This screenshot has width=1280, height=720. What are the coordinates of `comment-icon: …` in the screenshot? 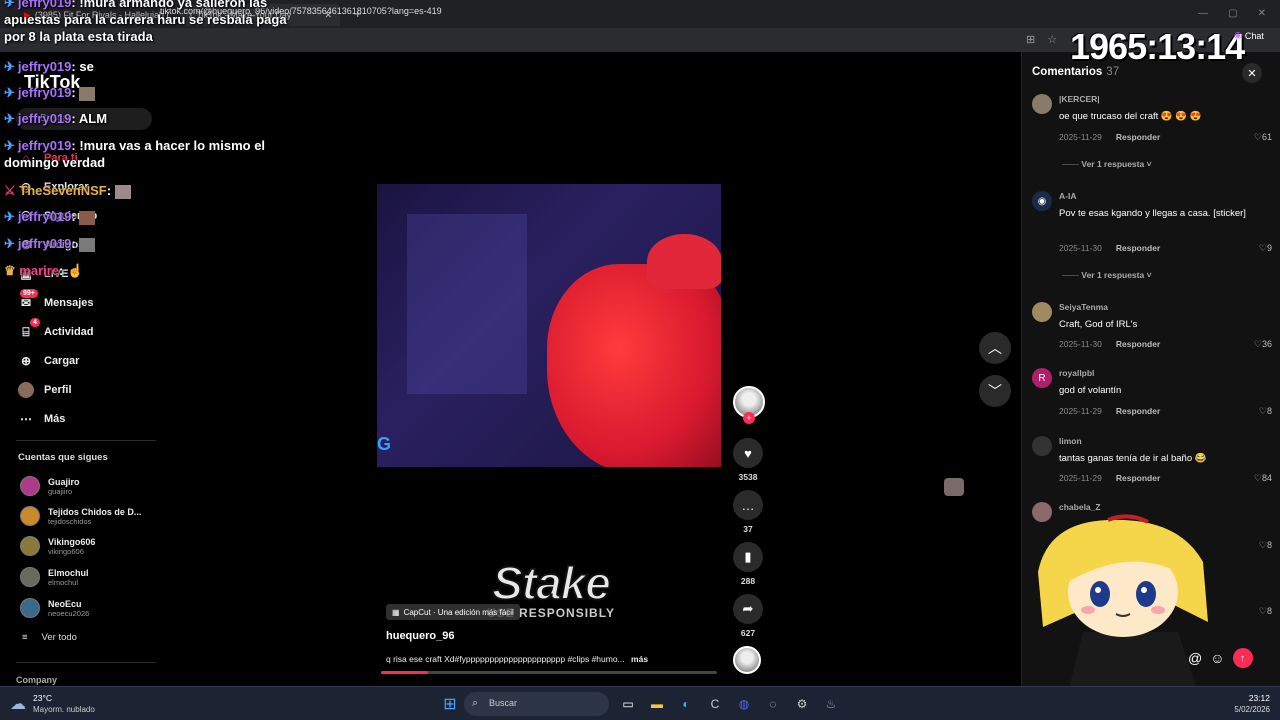 It's located at (748, 505).